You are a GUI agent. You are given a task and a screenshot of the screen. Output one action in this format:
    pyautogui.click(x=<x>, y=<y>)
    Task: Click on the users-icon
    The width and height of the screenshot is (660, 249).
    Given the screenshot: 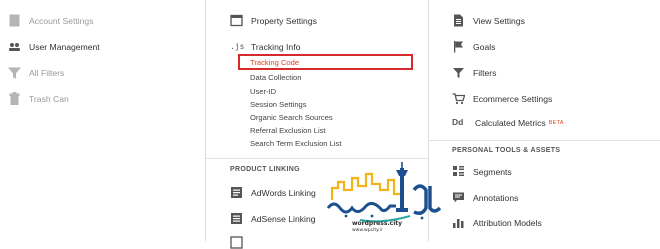 What is the action you would take?
    pyautogui.click(x=14, y=46)
    